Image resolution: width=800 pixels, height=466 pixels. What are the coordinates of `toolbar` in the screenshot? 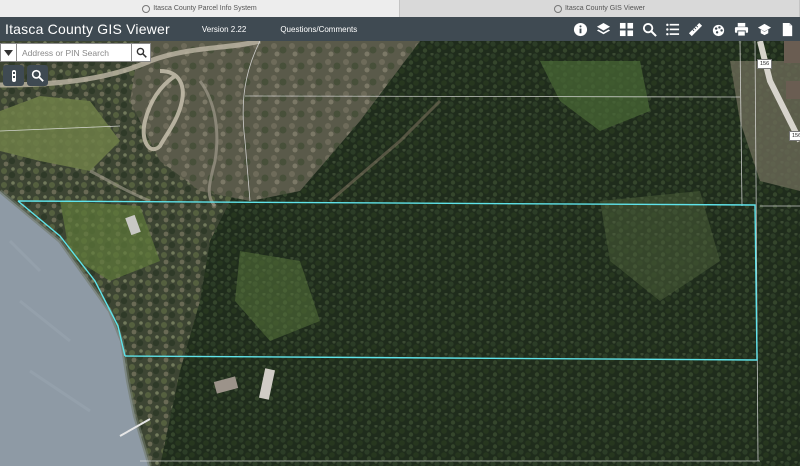 It's located at (685, 29).